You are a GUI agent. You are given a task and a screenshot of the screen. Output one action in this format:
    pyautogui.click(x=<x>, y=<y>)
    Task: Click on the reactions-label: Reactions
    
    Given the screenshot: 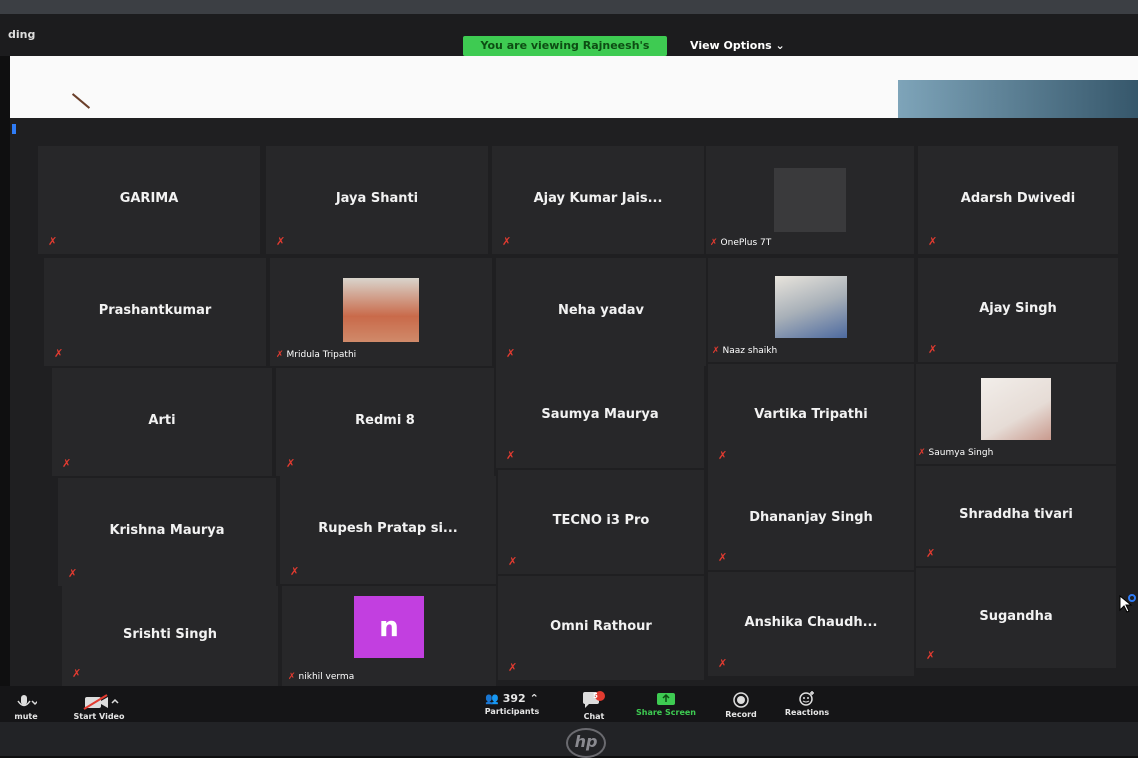 What is the action you would take?
    pyautogui.click(x=807, y=712)
    